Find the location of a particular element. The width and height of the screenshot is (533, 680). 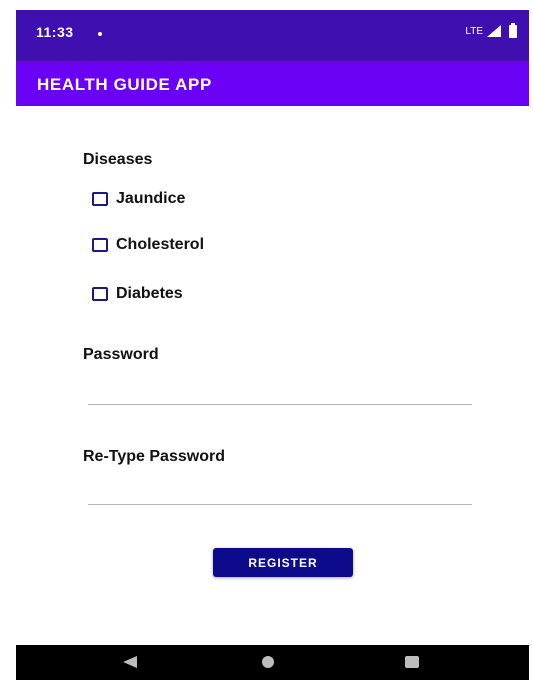

status-icons: LTE is located at coordinates (491, 30).